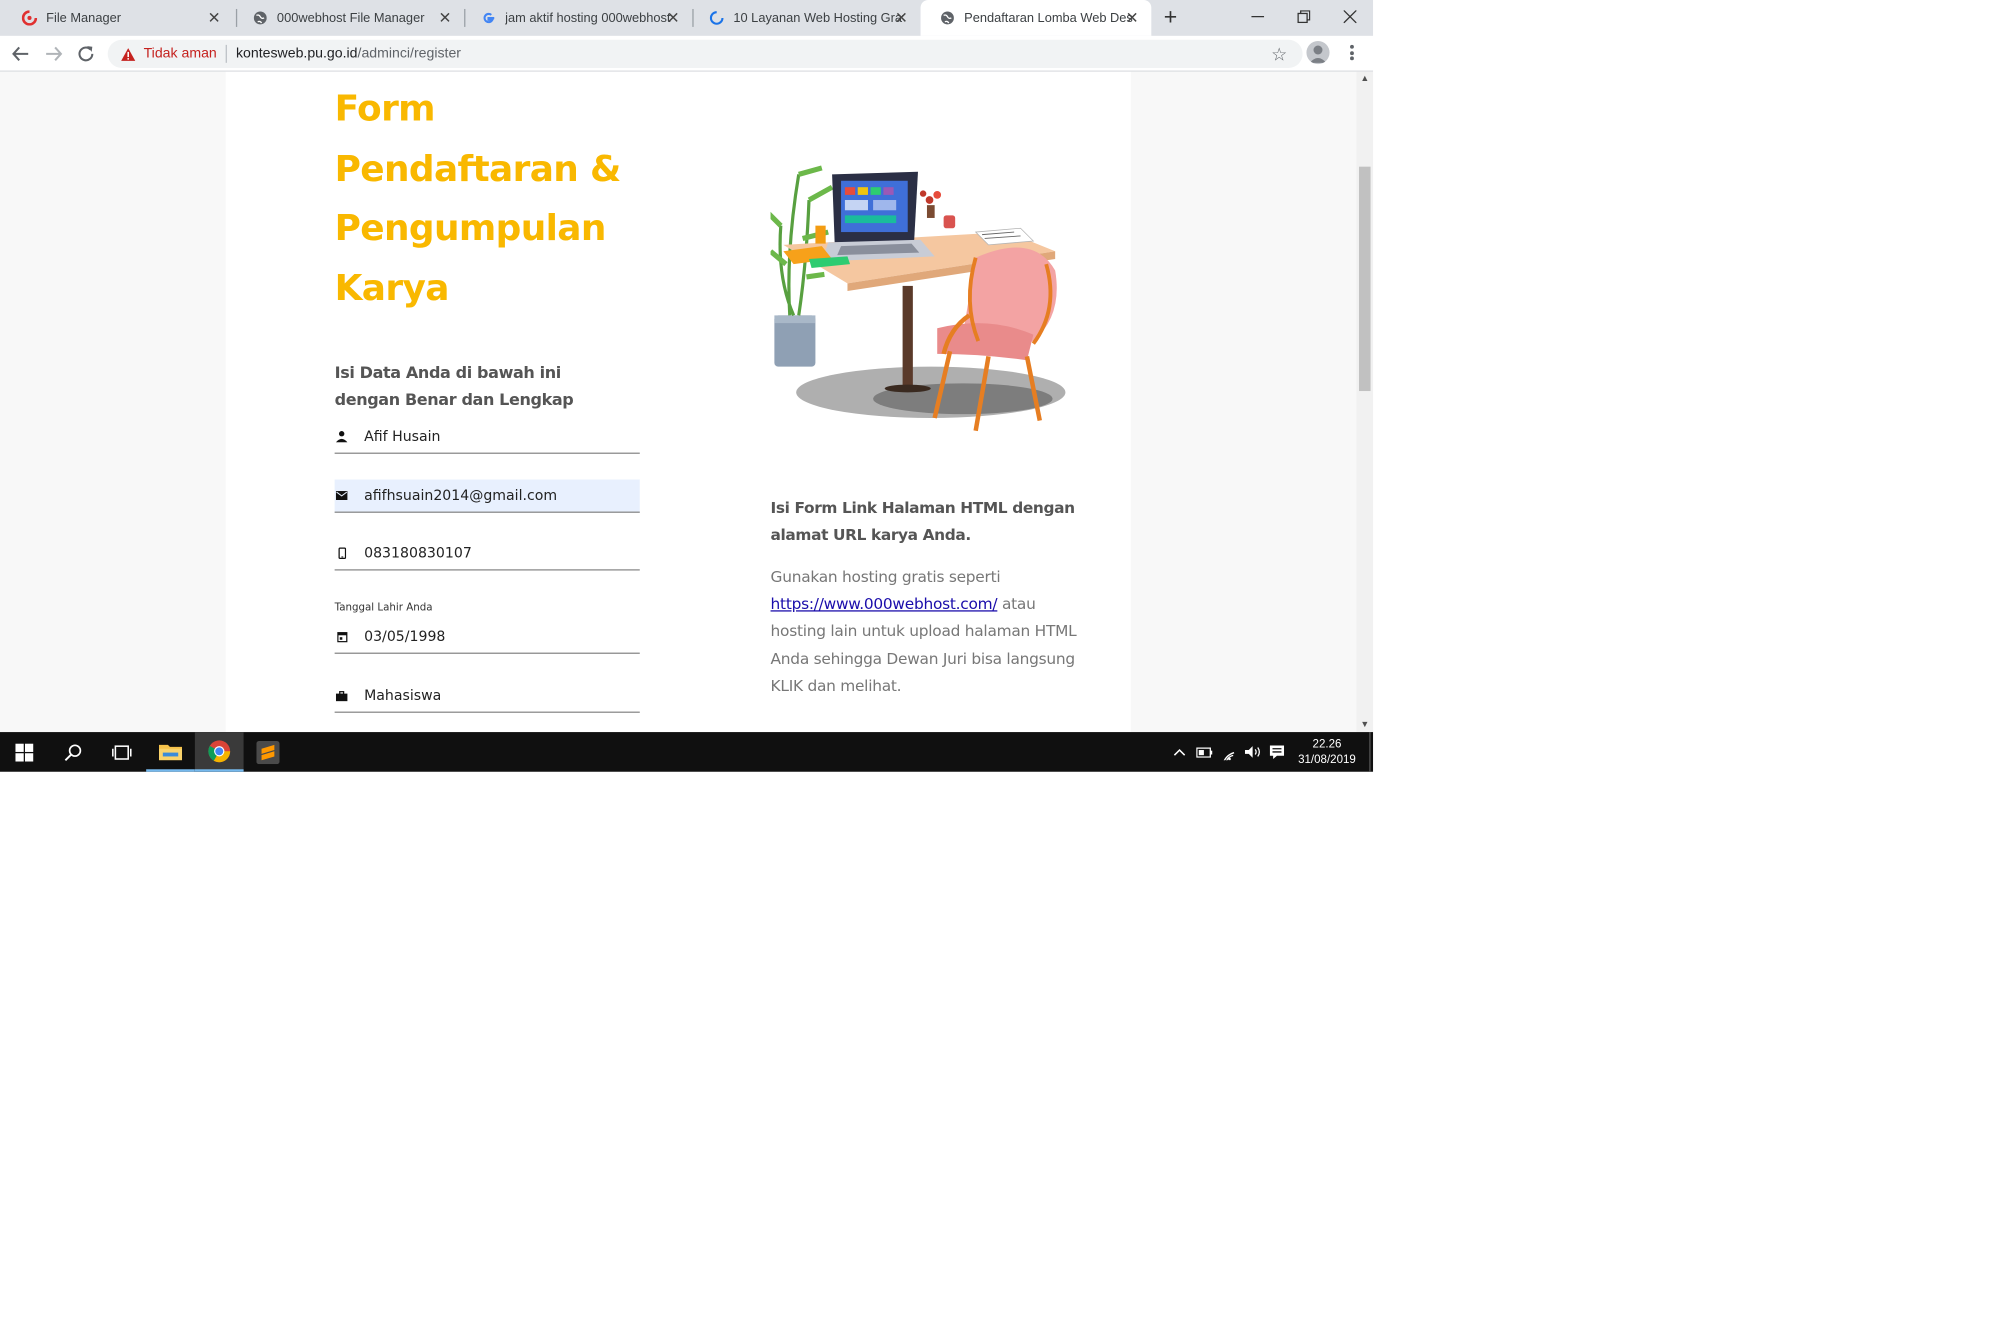 The image size is (2000, 1334). I want to click on start-button, so click(24, 752).